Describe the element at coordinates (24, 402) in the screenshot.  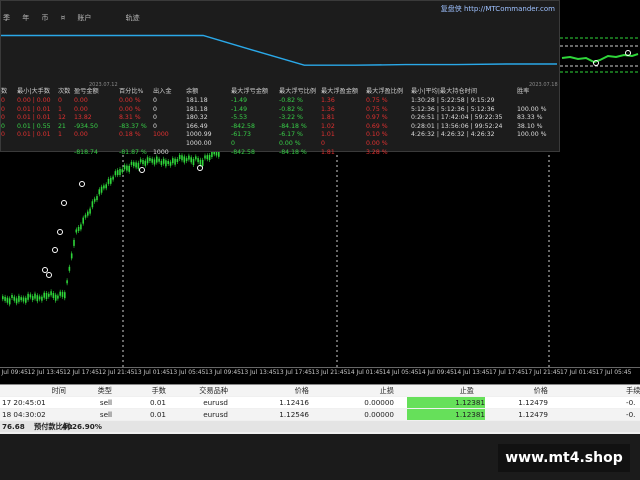
I see `table-cell: 17 20:45:01` at that location.